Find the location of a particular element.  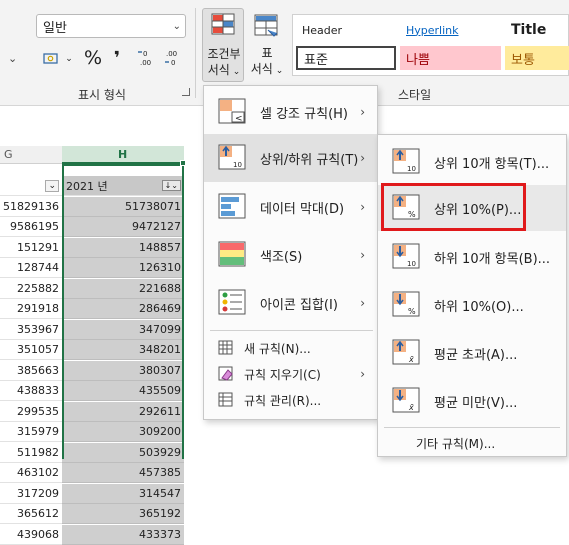

cell-h: 380307 is located at coordinates (123, 370).